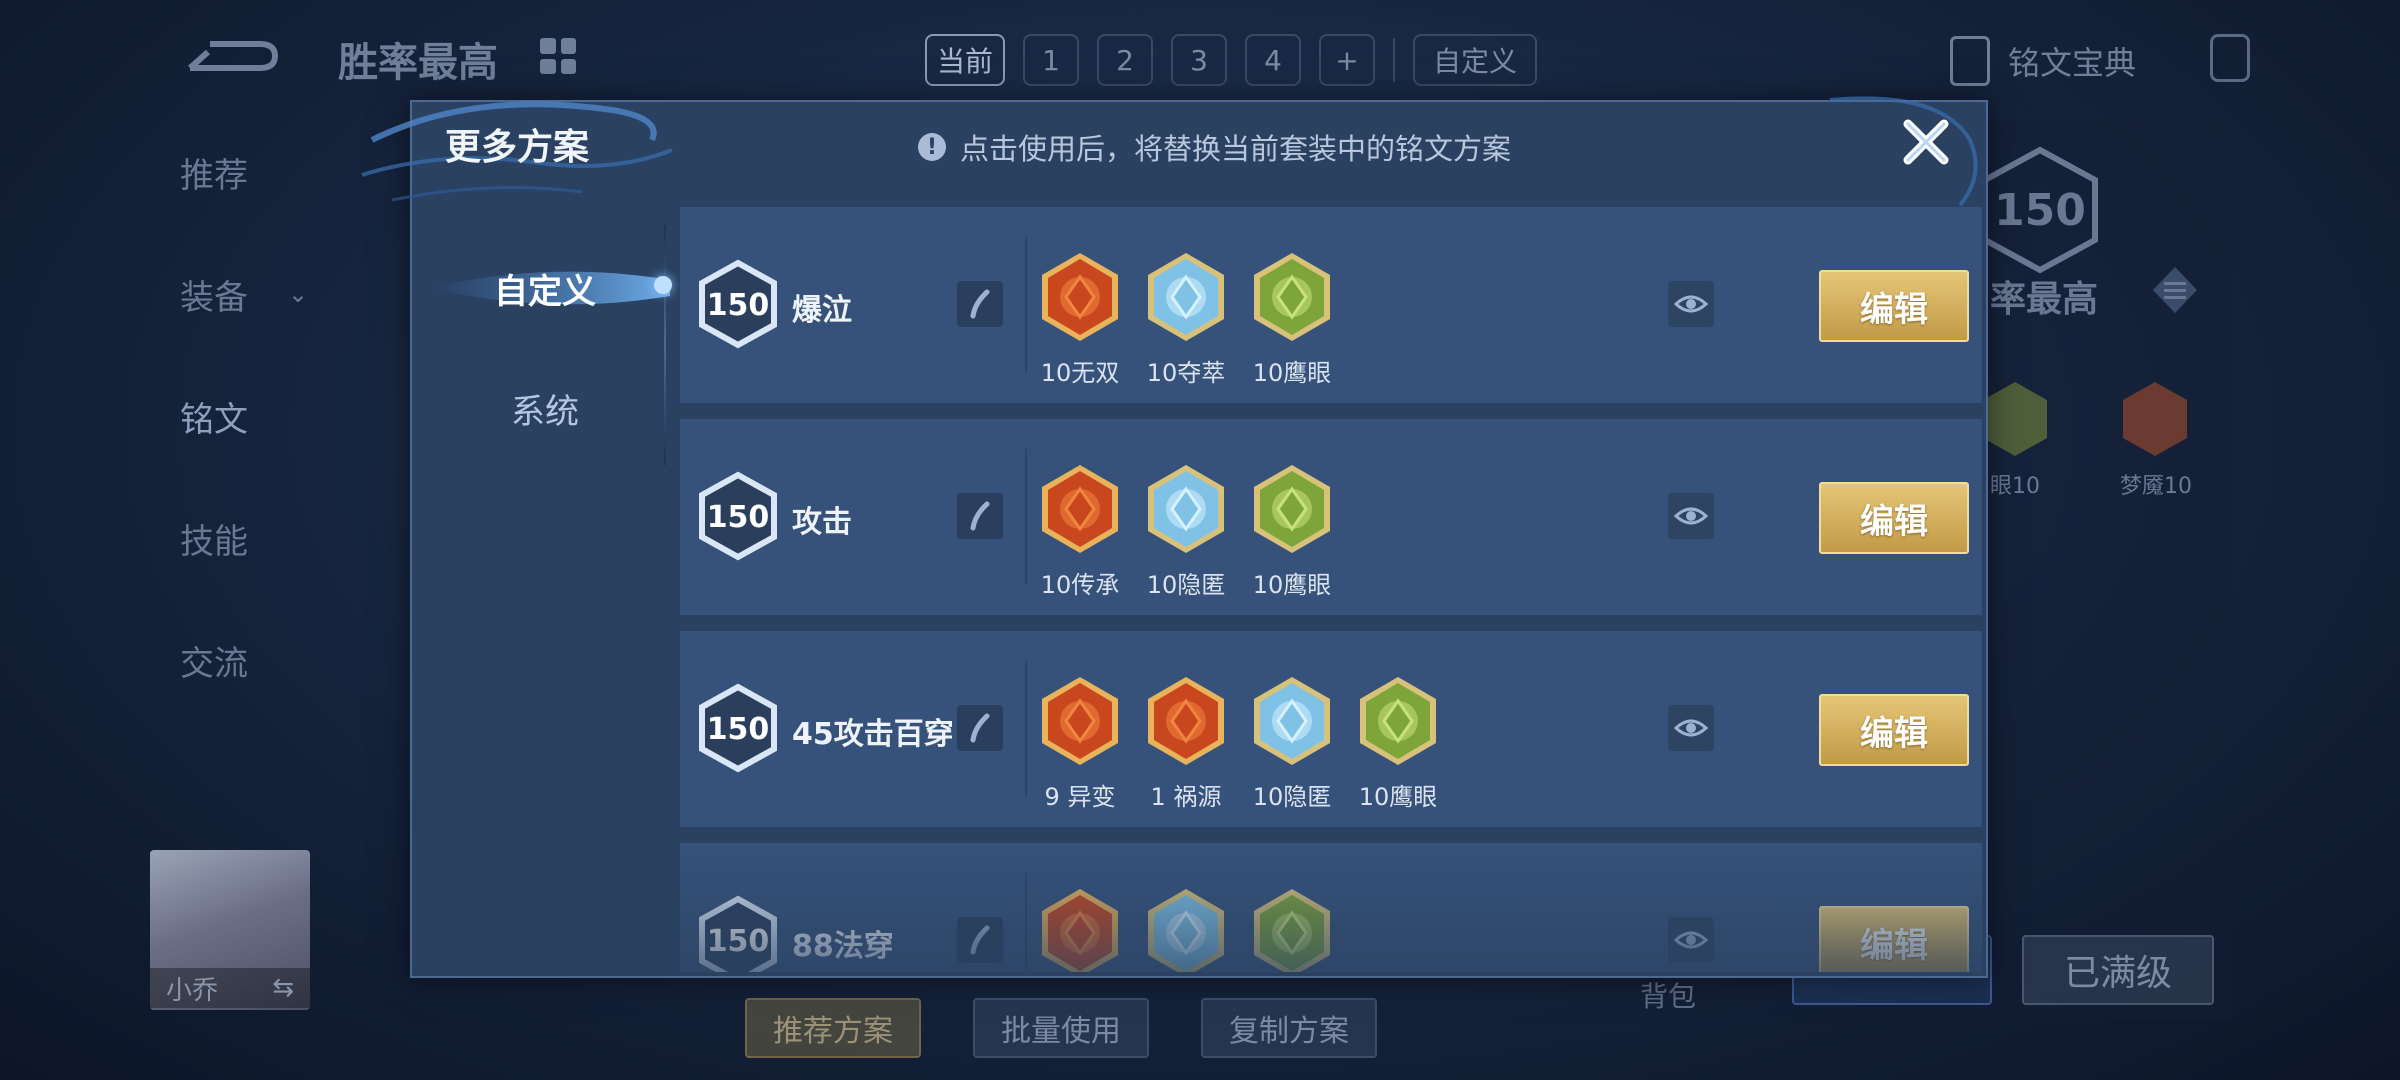 The image size is (2400, 1080). What do you see at coordinates (1186, 511) in the screenshot?
I see `droplet-rune-icon` at bounding box center [1186, 511].